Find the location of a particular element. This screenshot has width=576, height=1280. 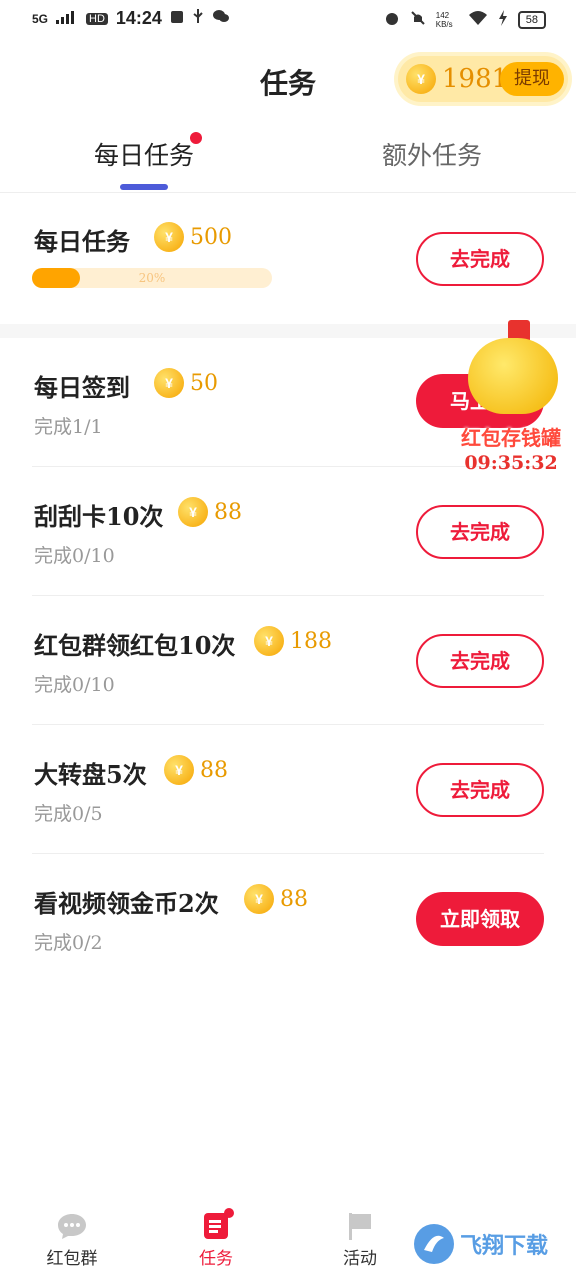

task-reward: ¥ 500 is located at coordinates (193, 237).